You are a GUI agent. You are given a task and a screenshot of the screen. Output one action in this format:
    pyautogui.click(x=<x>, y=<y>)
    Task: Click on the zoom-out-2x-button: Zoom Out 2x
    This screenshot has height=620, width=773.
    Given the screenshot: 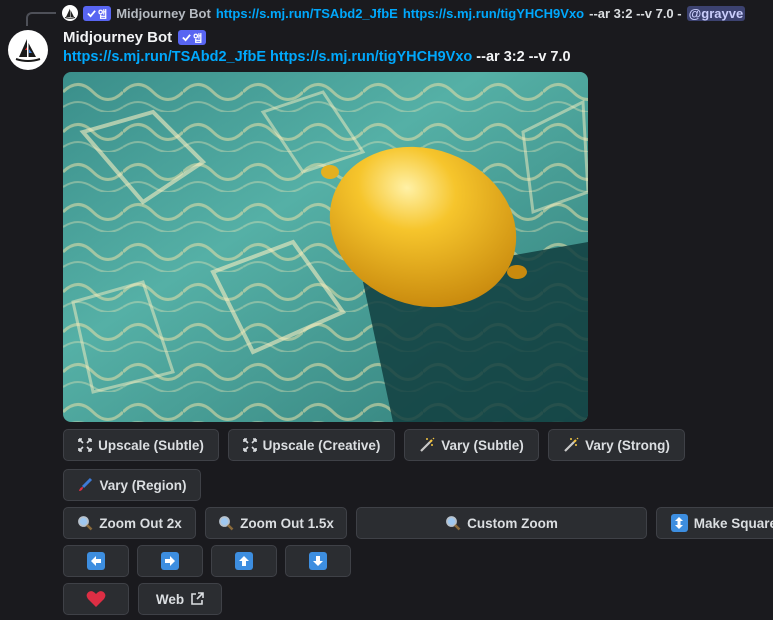 What is the action you would take?
    pyautogui.click(x=129, y=523)
    